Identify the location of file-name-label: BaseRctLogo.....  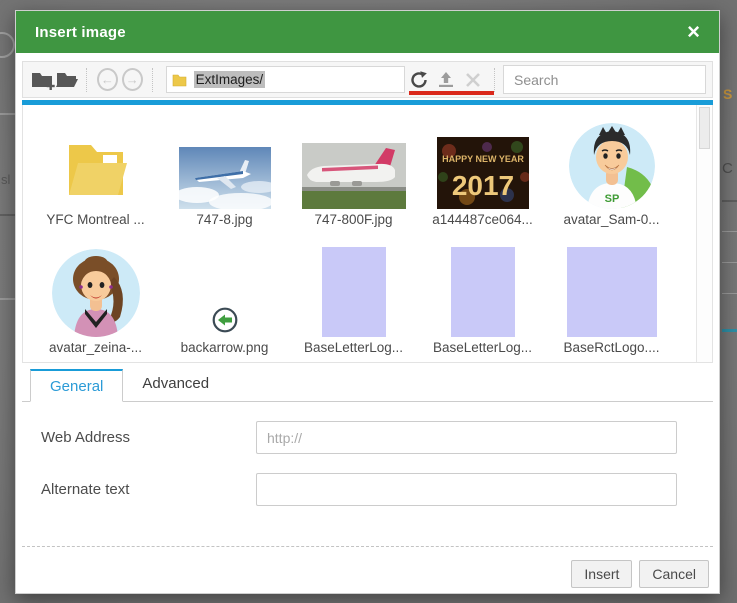
(611, 347).